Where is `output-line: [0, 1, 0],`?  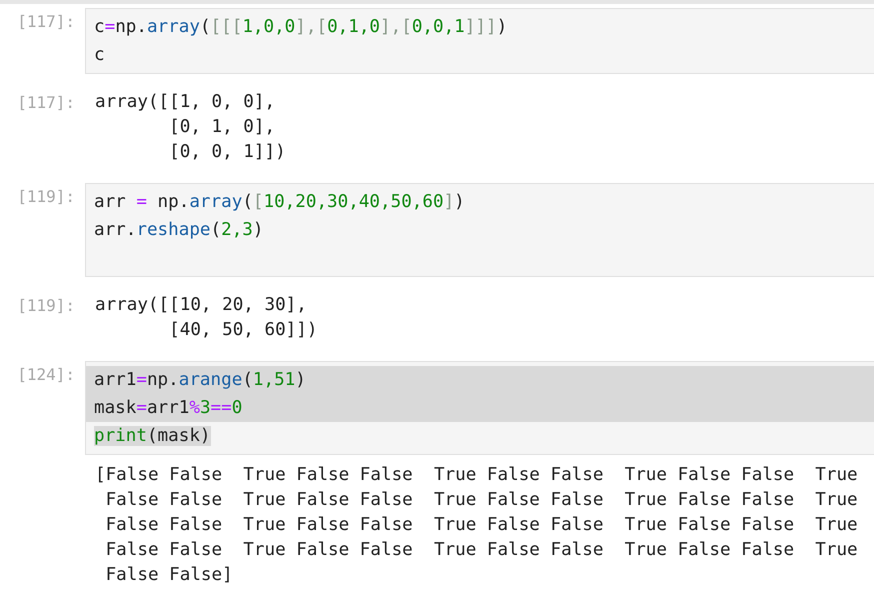 output-line: [0, 1, 0], is located at coordinates (222, 127).